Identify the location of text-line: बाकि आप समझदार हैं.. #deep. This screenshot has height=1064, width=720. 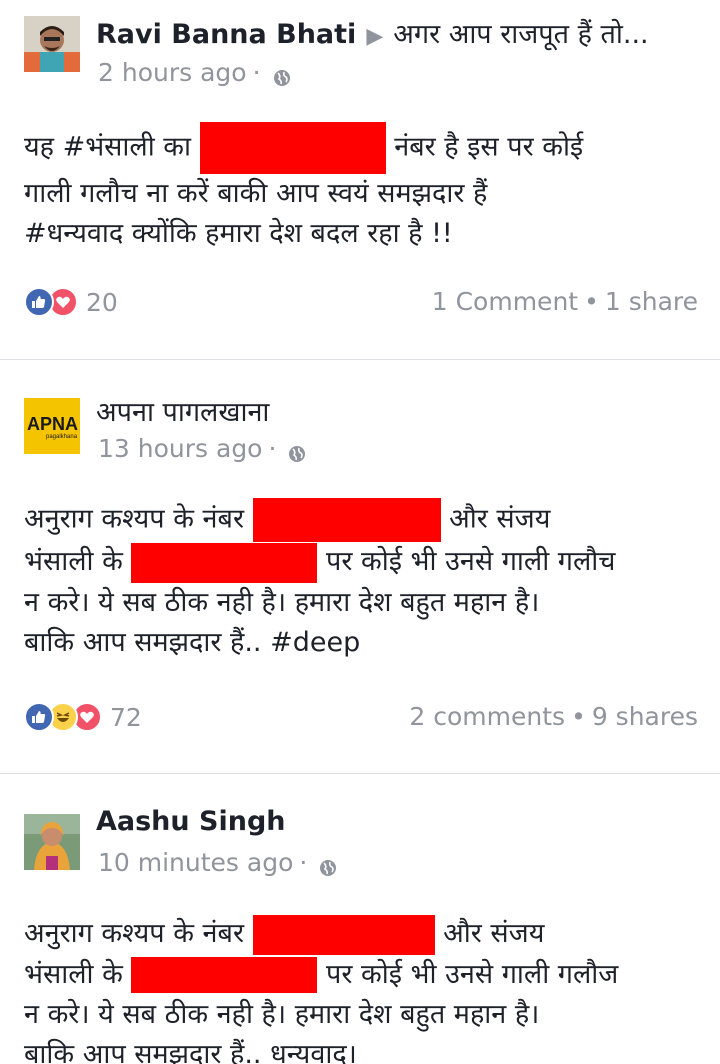
(192, 642).